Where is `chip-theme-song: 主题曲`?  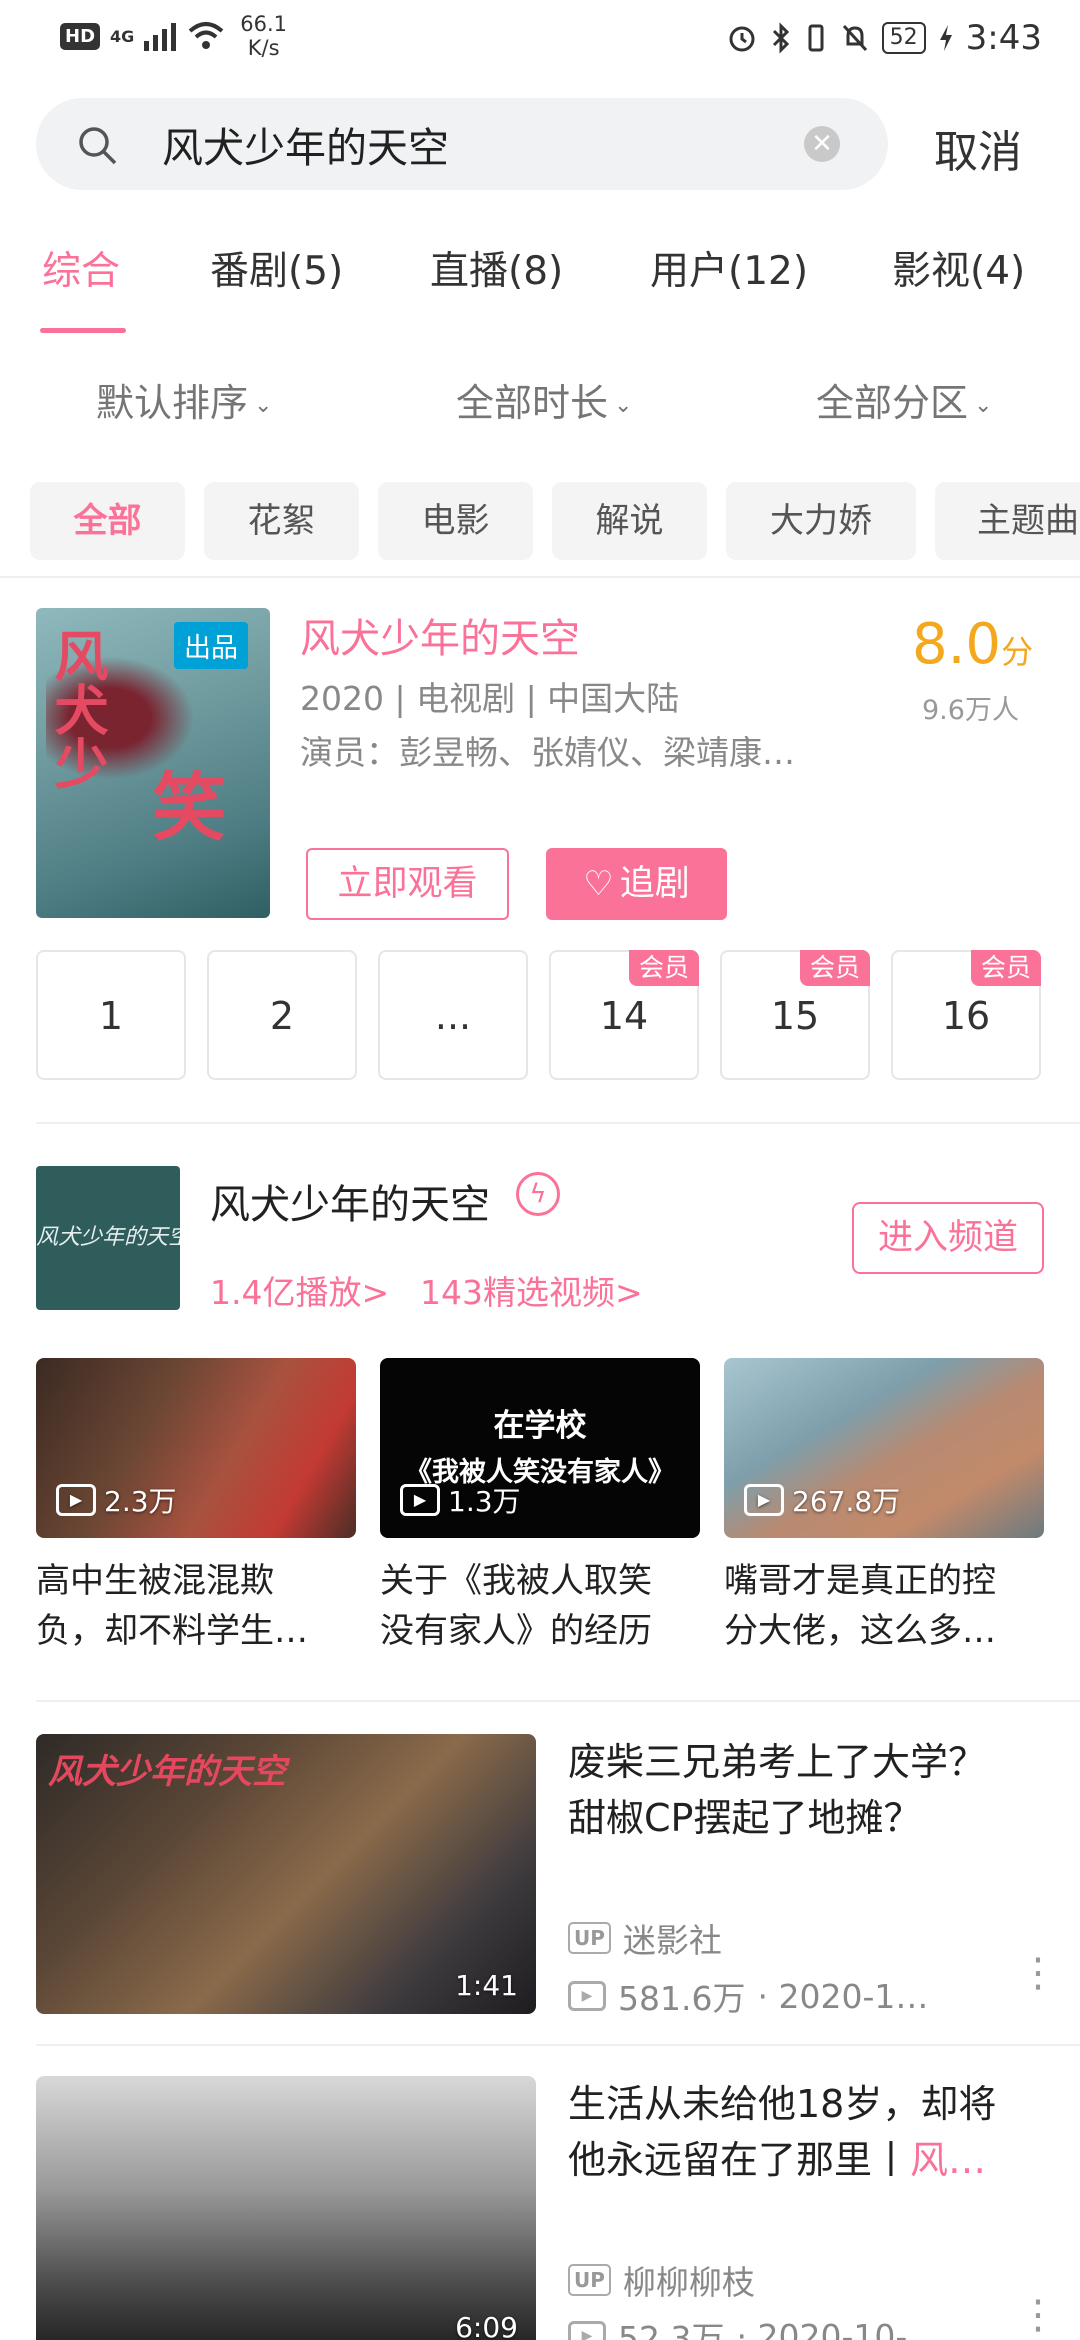 chip-theme-song: 主题曲 is located at coordinates (1007, 521).